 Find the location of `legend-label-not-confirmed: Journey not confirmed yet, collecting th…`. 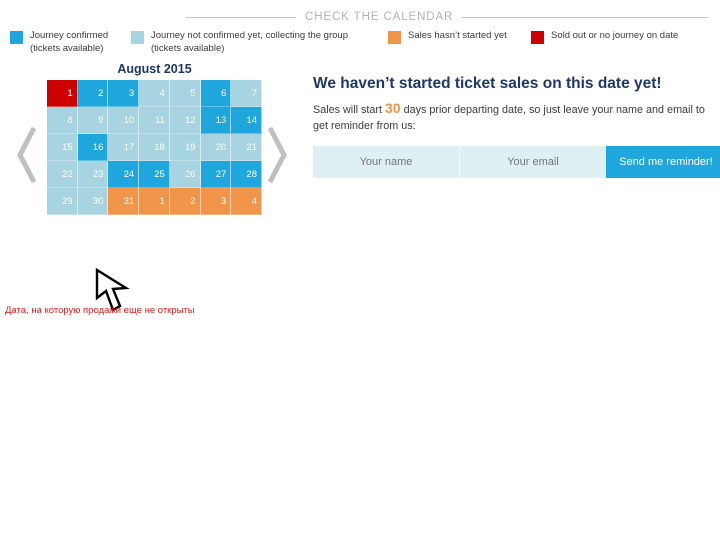

legend-label-not-confirmed: Journey not confirmed yet, collecting th… is located at coordinates (249, 42).